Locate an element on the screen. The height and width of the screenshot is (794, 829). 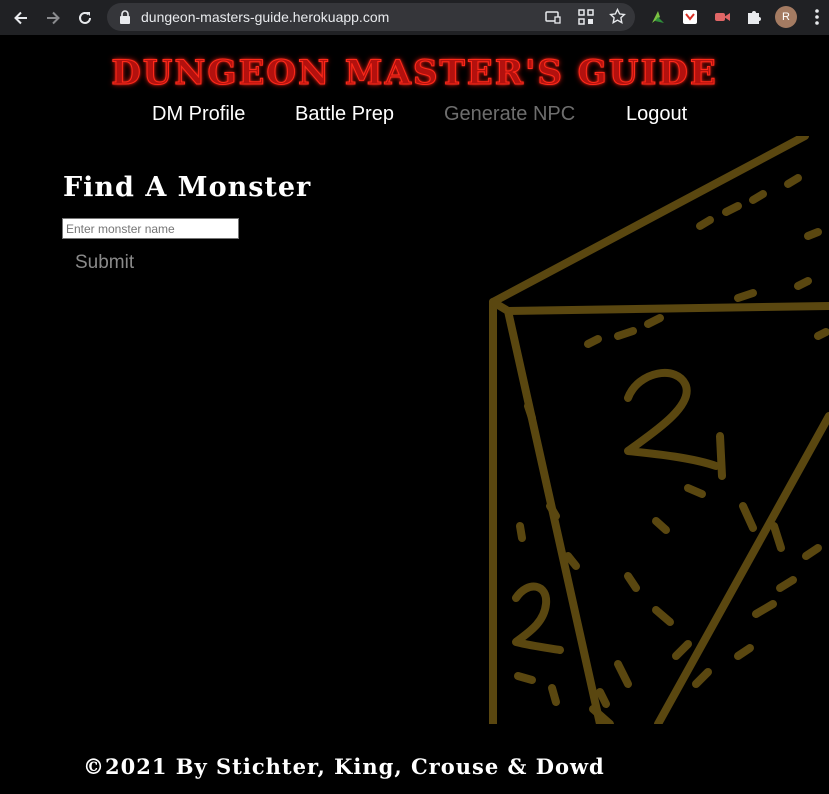
avatar: R is located at coordinates (786, 17).